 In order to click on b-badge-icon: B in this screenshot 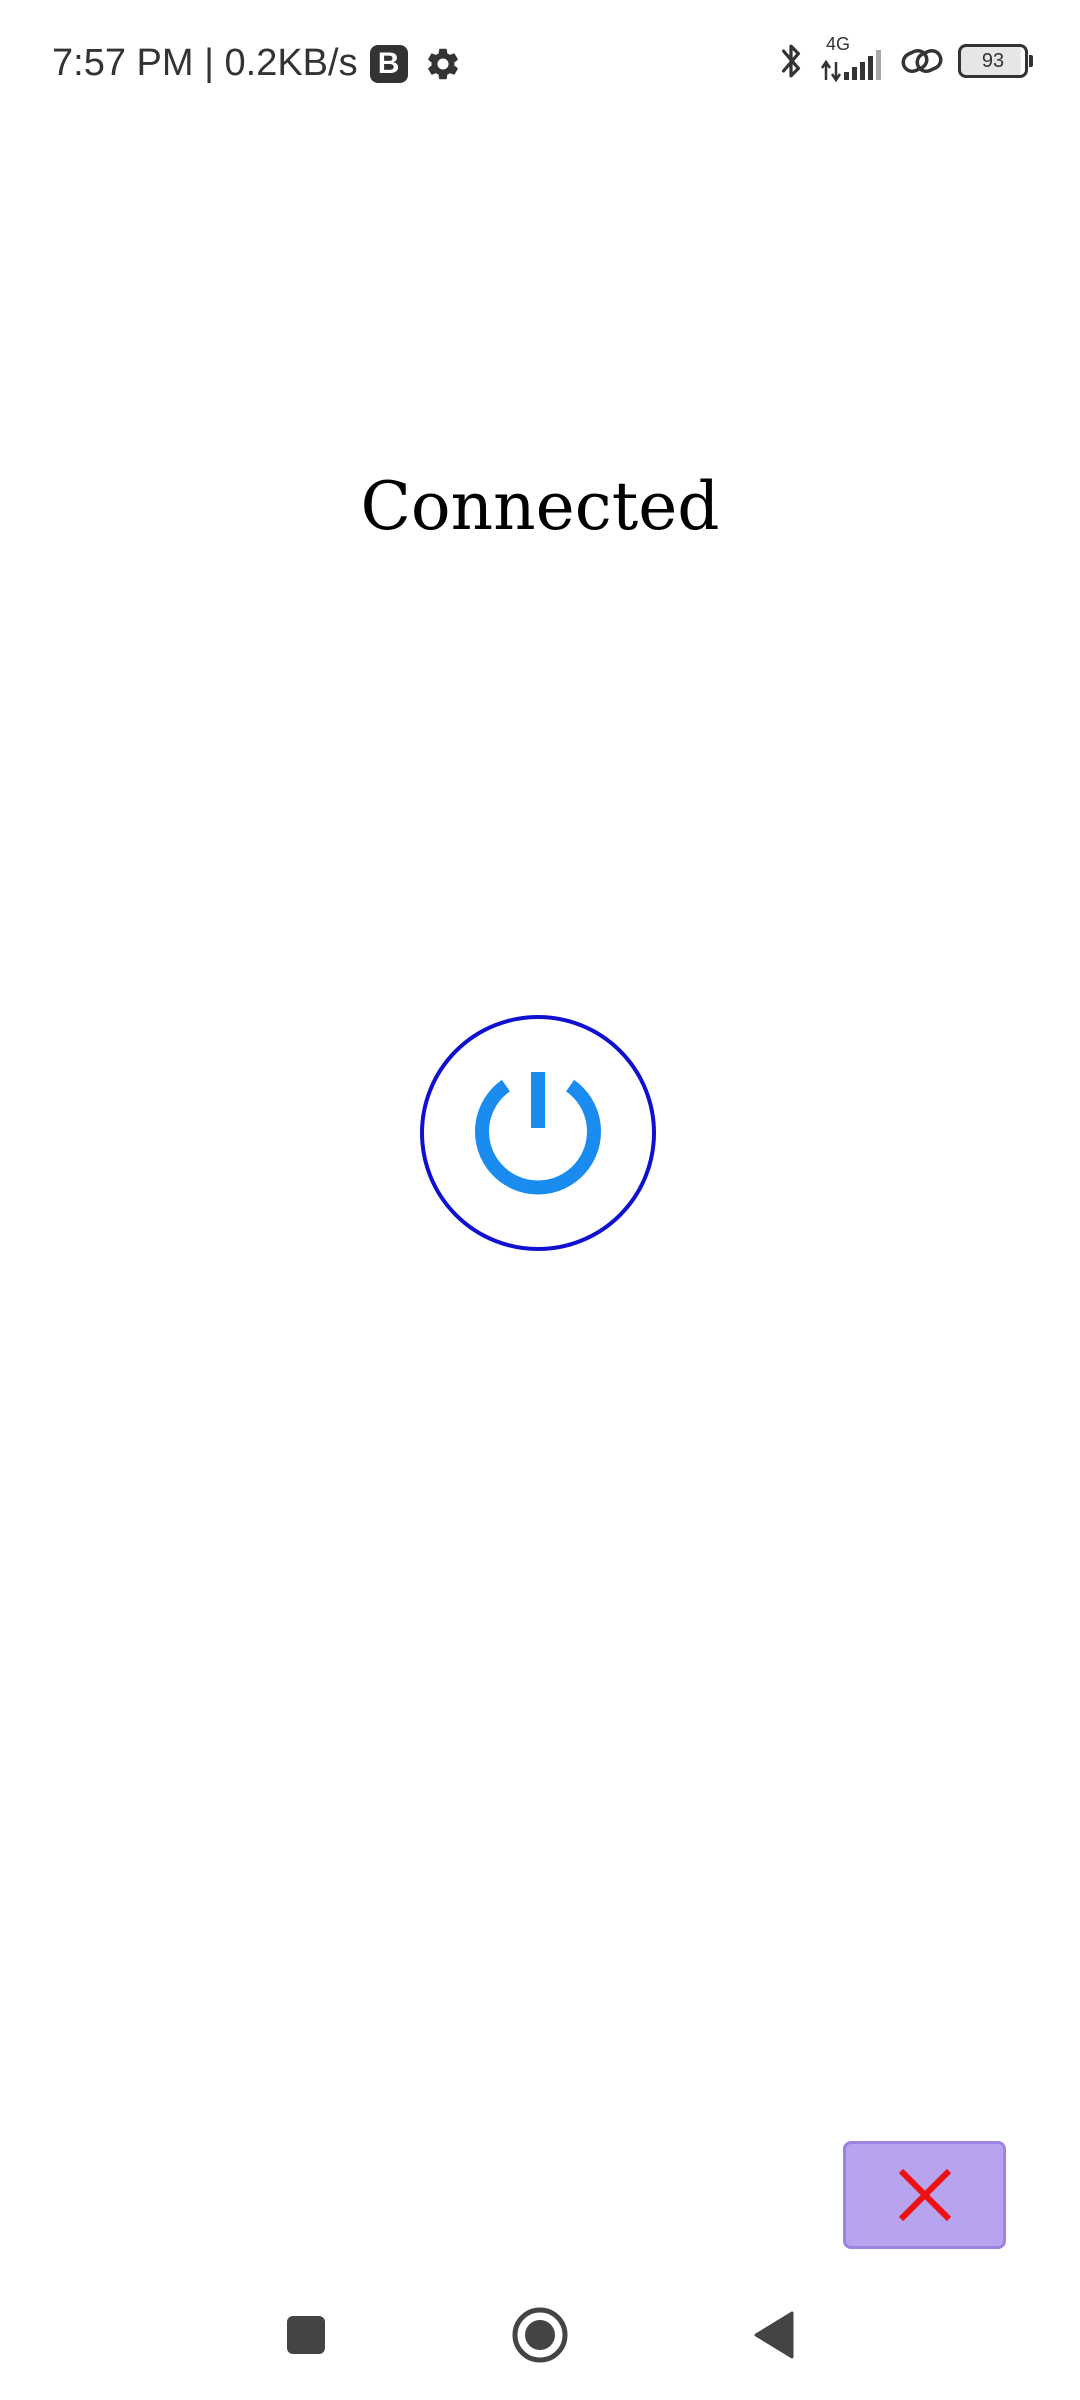, I will do `click(388, 63)`.